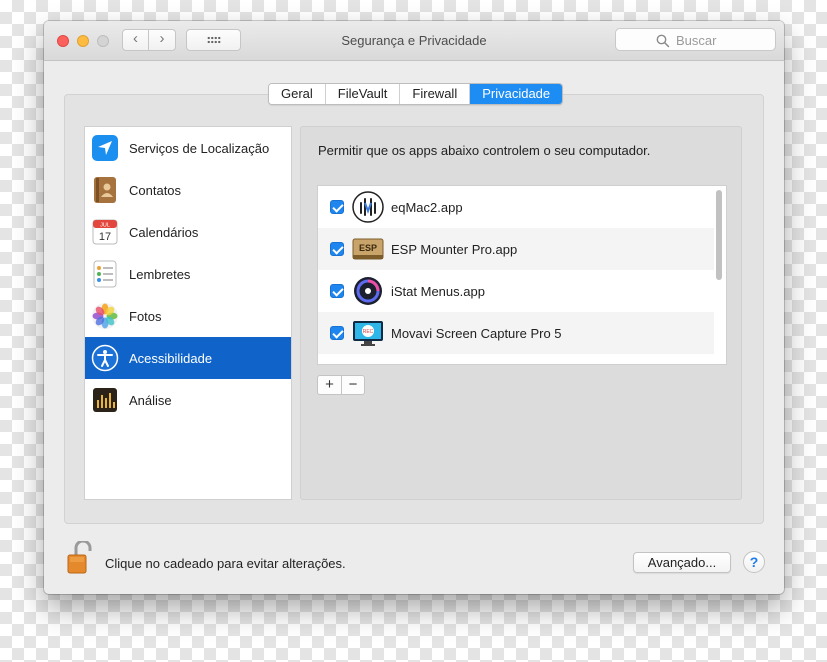  What do you see at coordinates (719, 235) in the screenshot?
I see `app-list-scrollbar` at bounding box center [719, 235].